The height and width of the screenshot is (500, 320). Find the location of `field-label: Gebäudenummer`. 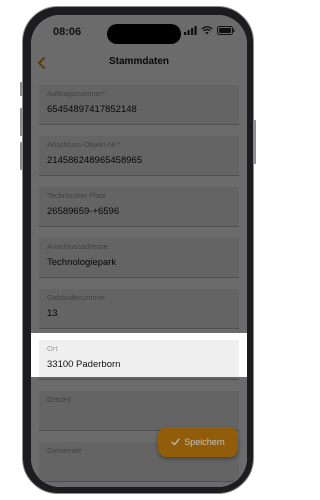

field-label: Gebäudenummer is located at coordinates (76, 297).